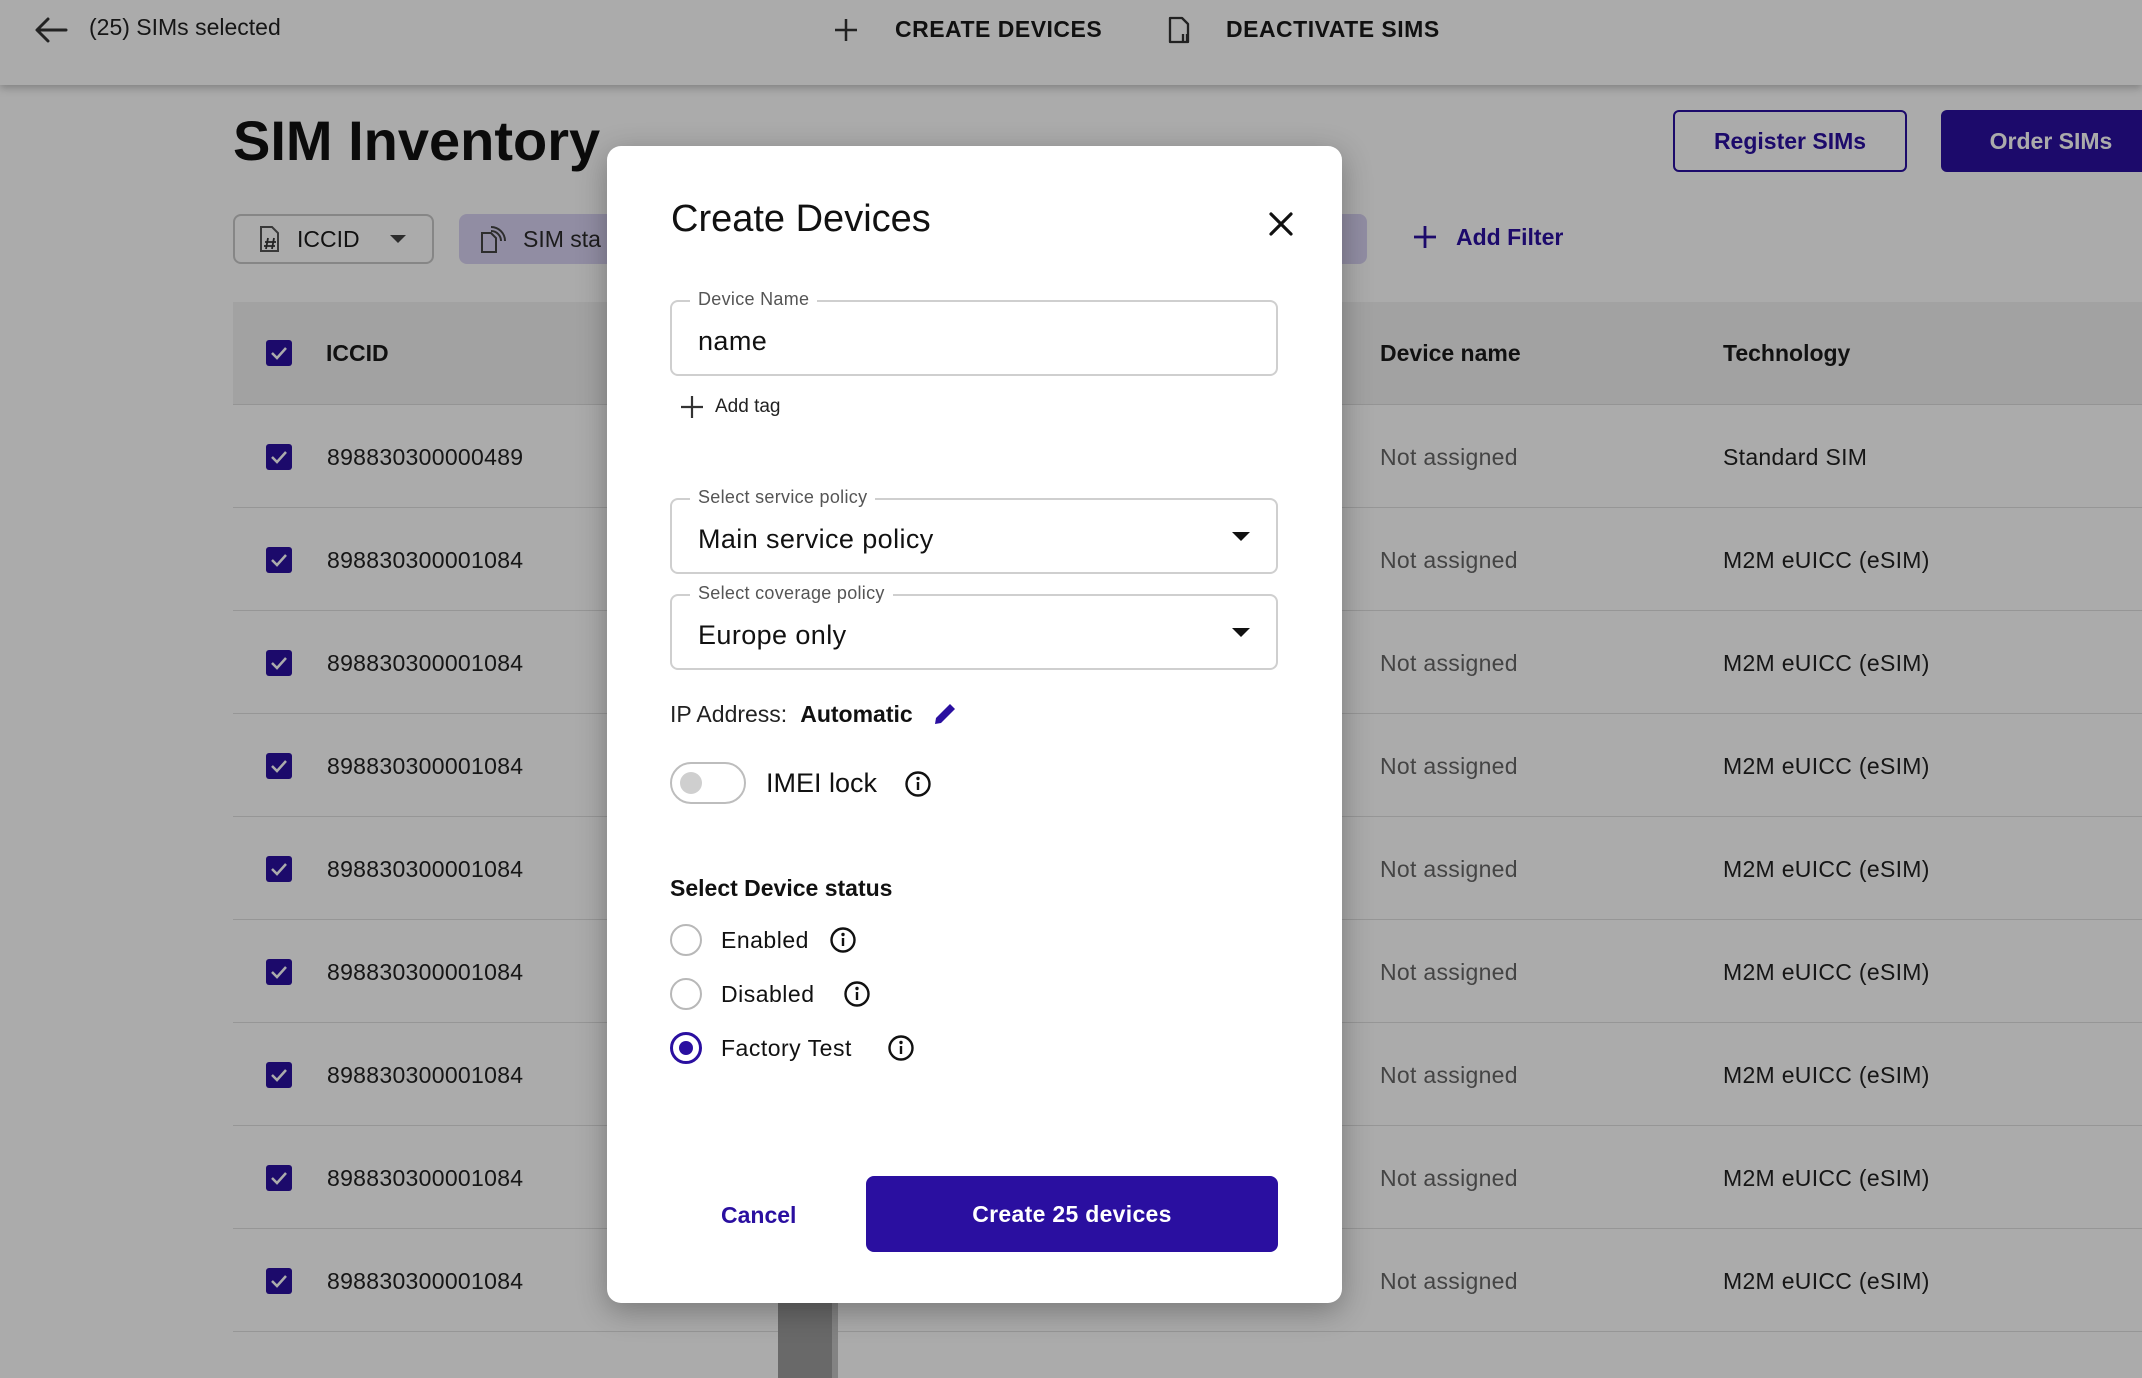  I want to click on device-name-value: name, so click(733, 341).